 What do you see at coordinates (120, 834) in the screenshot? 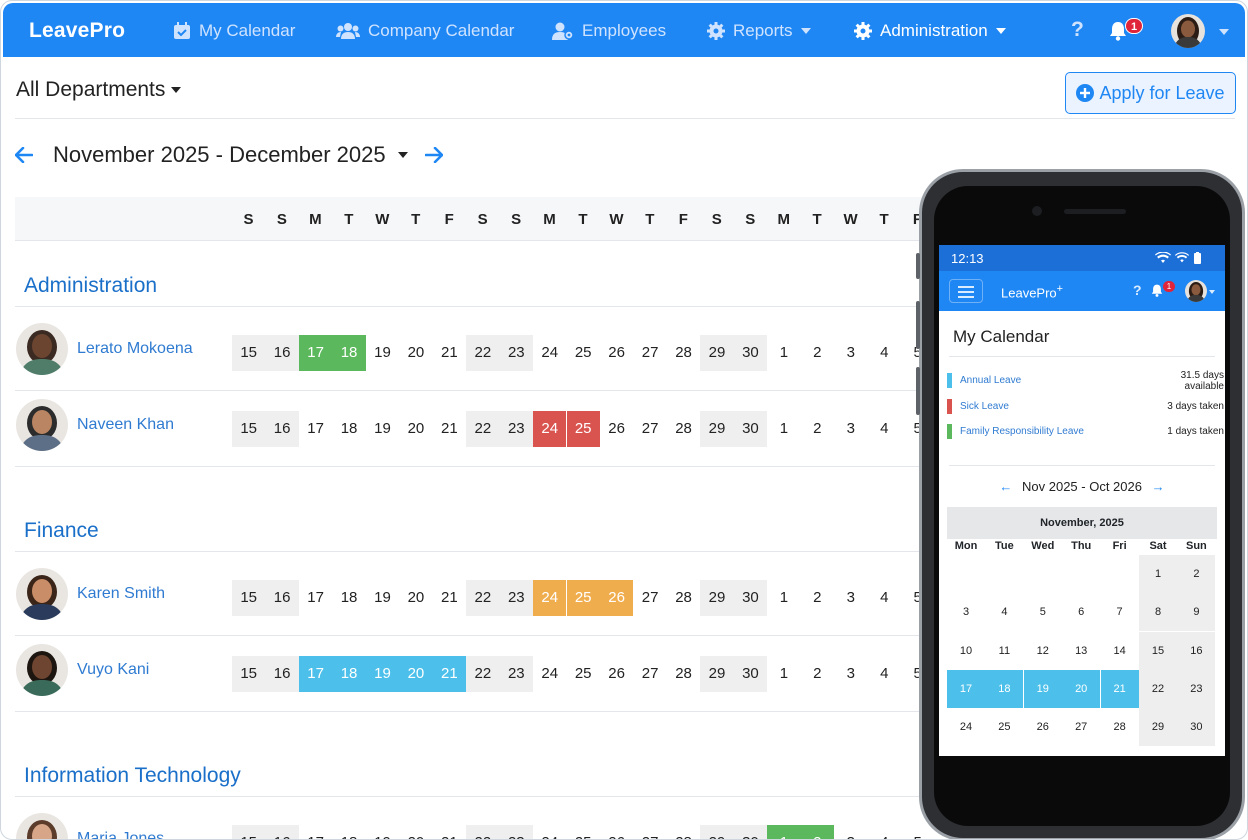
I see `employee-name-link: Maria Jones` at bounding box center [120, 834].